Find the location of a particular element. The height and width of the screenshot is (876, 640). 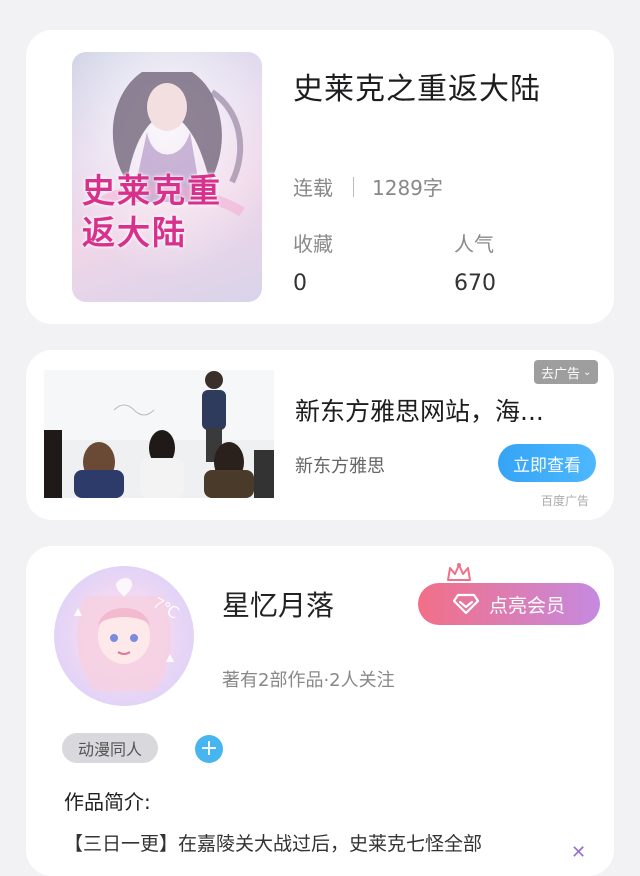

crown-icon is located at coordinates (459, 572).